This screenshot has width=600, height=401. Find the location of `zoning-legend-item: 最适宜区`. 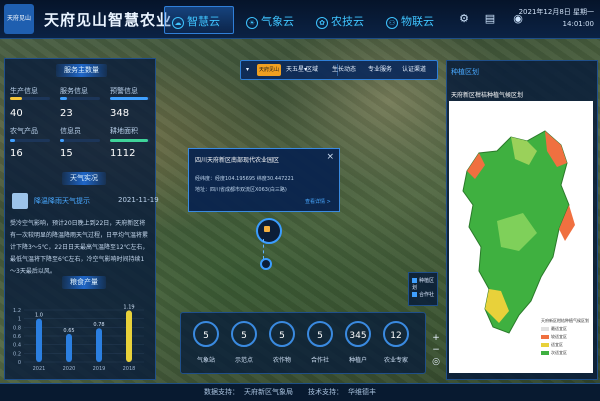

zoning-legend-item: 最适宜区 is located at coordinates (566, 329).